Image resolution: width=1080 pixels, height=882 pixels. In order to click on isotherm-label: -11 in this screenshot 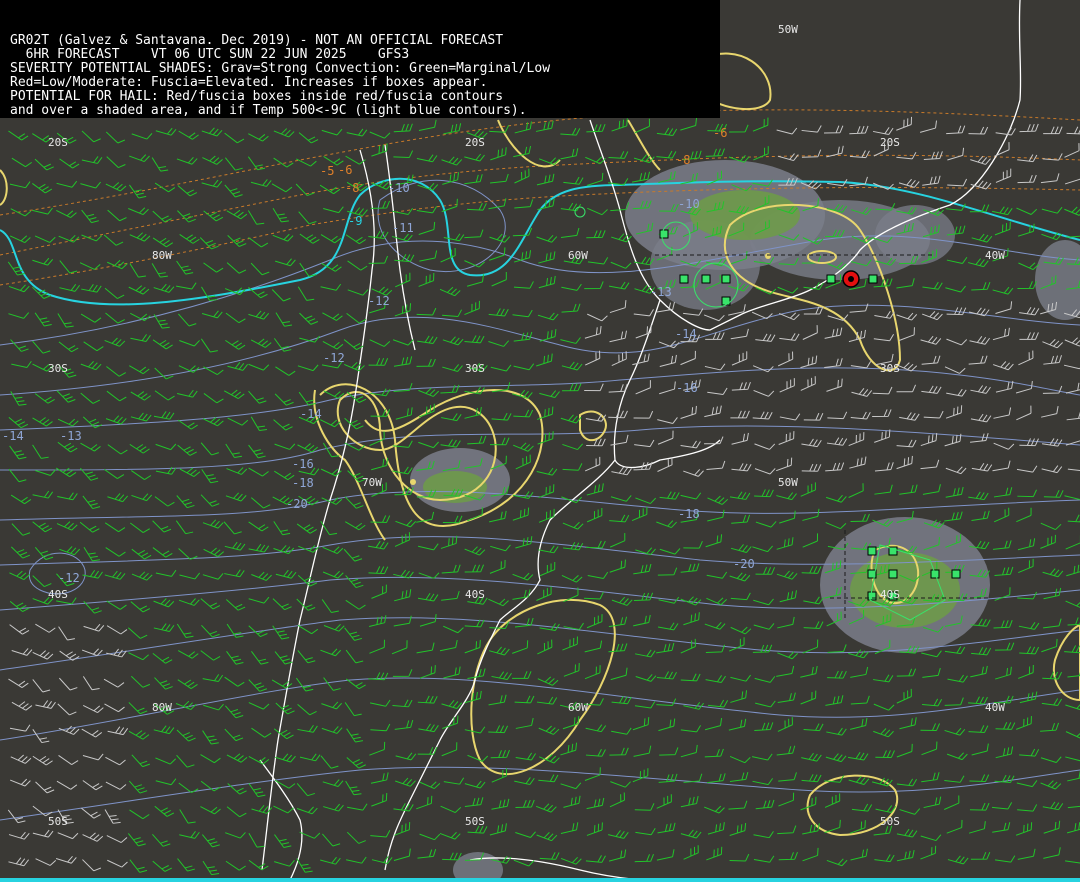, I will do `click(403, 228)`.